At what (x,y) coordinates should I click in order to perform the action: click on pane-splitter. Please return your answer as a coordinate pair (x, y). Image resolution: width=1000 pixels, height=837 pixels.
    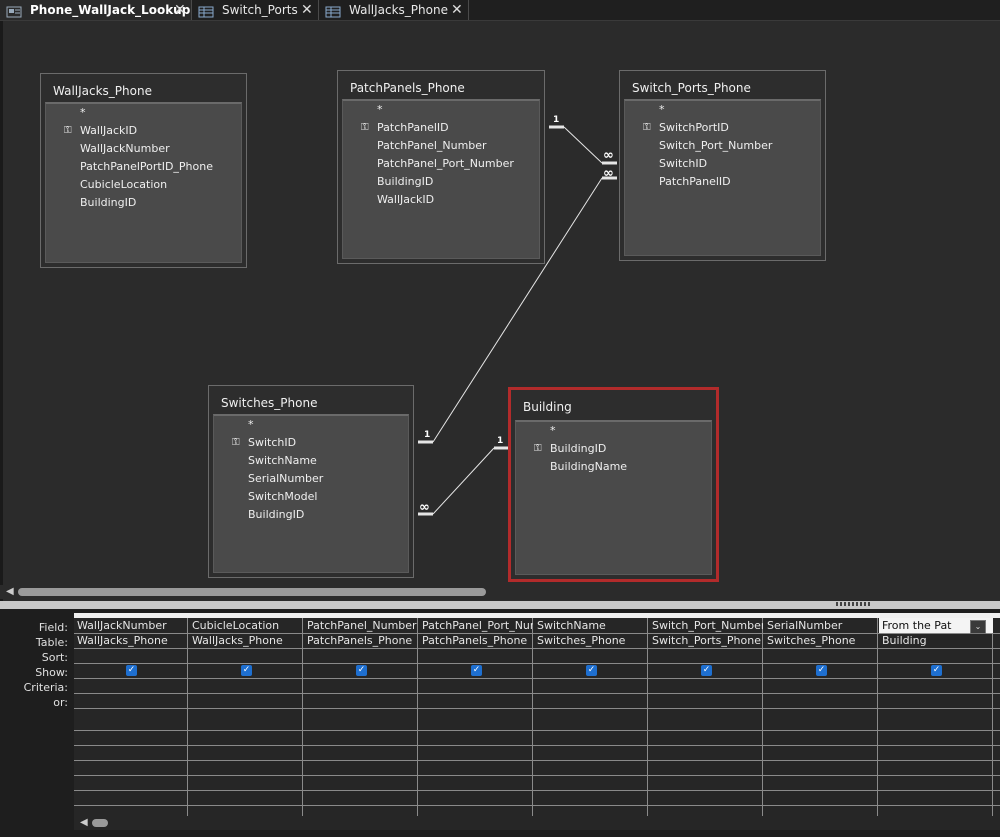
    Looking at the image, I should click on (500, 605).